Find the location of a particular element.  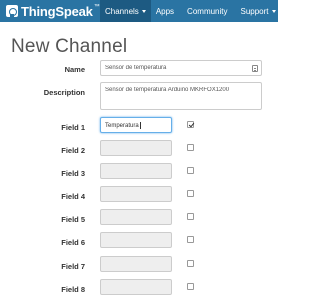

name-input: Sensor de temperatura is located at coordinates (181, 68).